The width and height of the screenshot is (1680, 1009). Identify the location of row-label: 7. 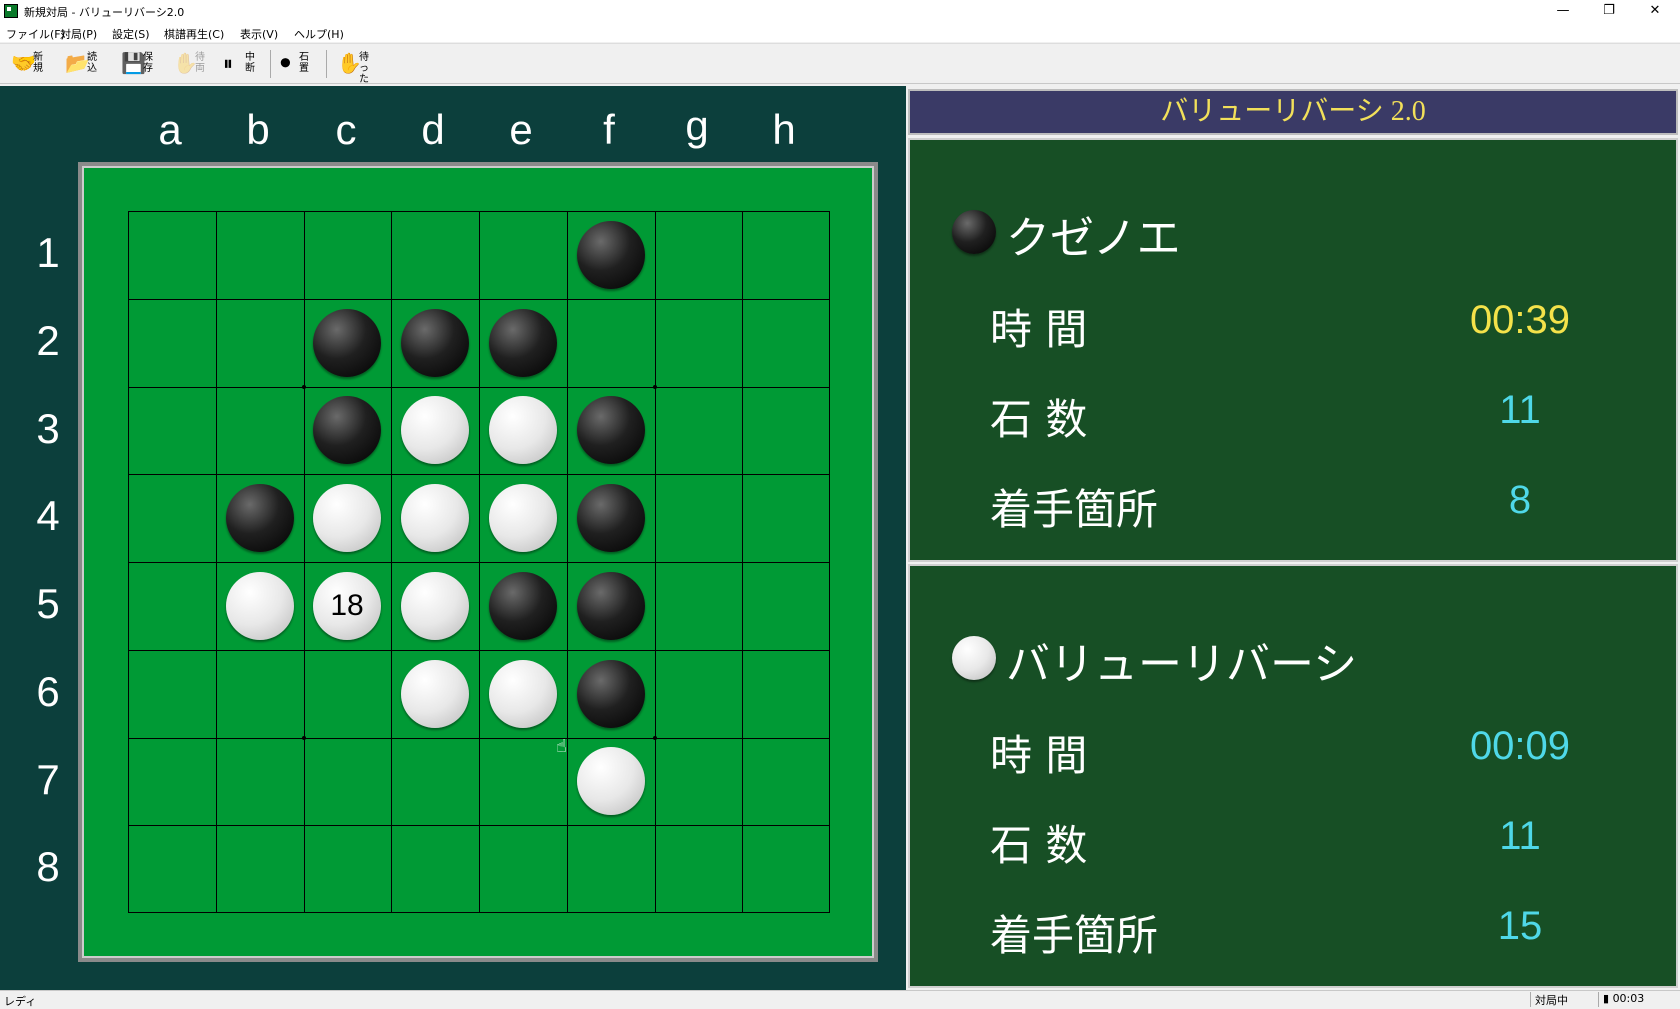
(48, 779).